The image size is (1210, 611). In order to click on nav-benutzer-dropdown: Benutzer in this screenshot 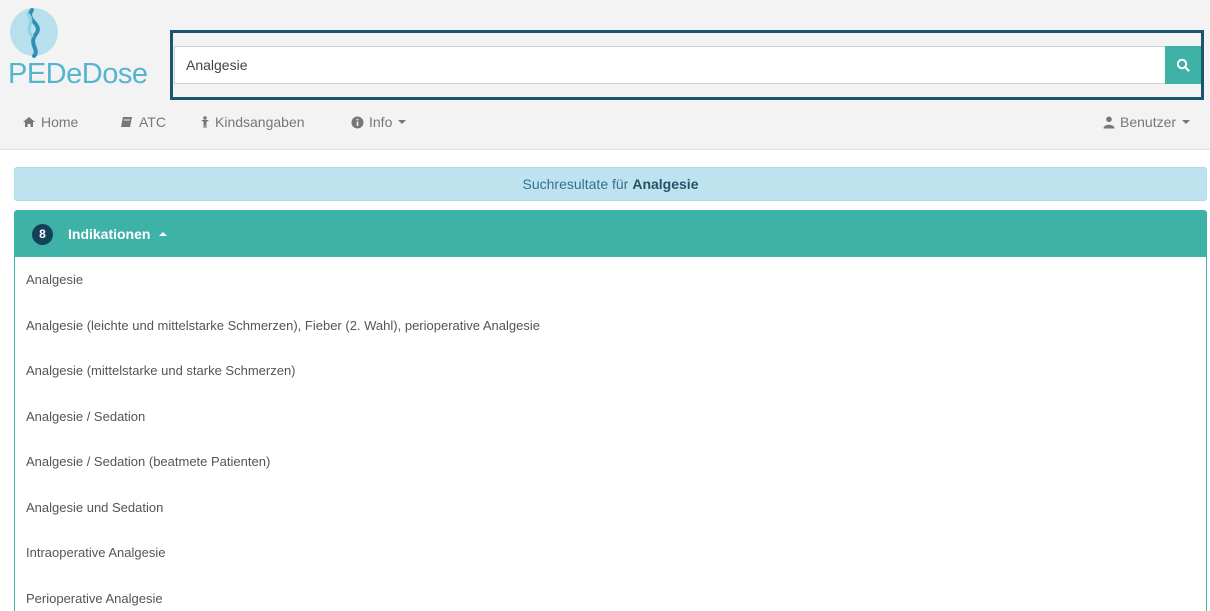, I will do `click(1147, 122)`.